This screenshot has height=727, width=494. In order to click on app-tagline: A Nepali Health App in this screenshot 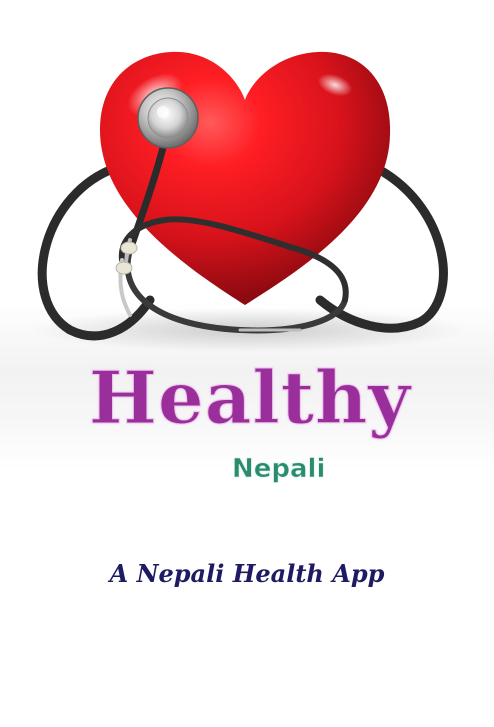, I will do `click(247, 573)`.